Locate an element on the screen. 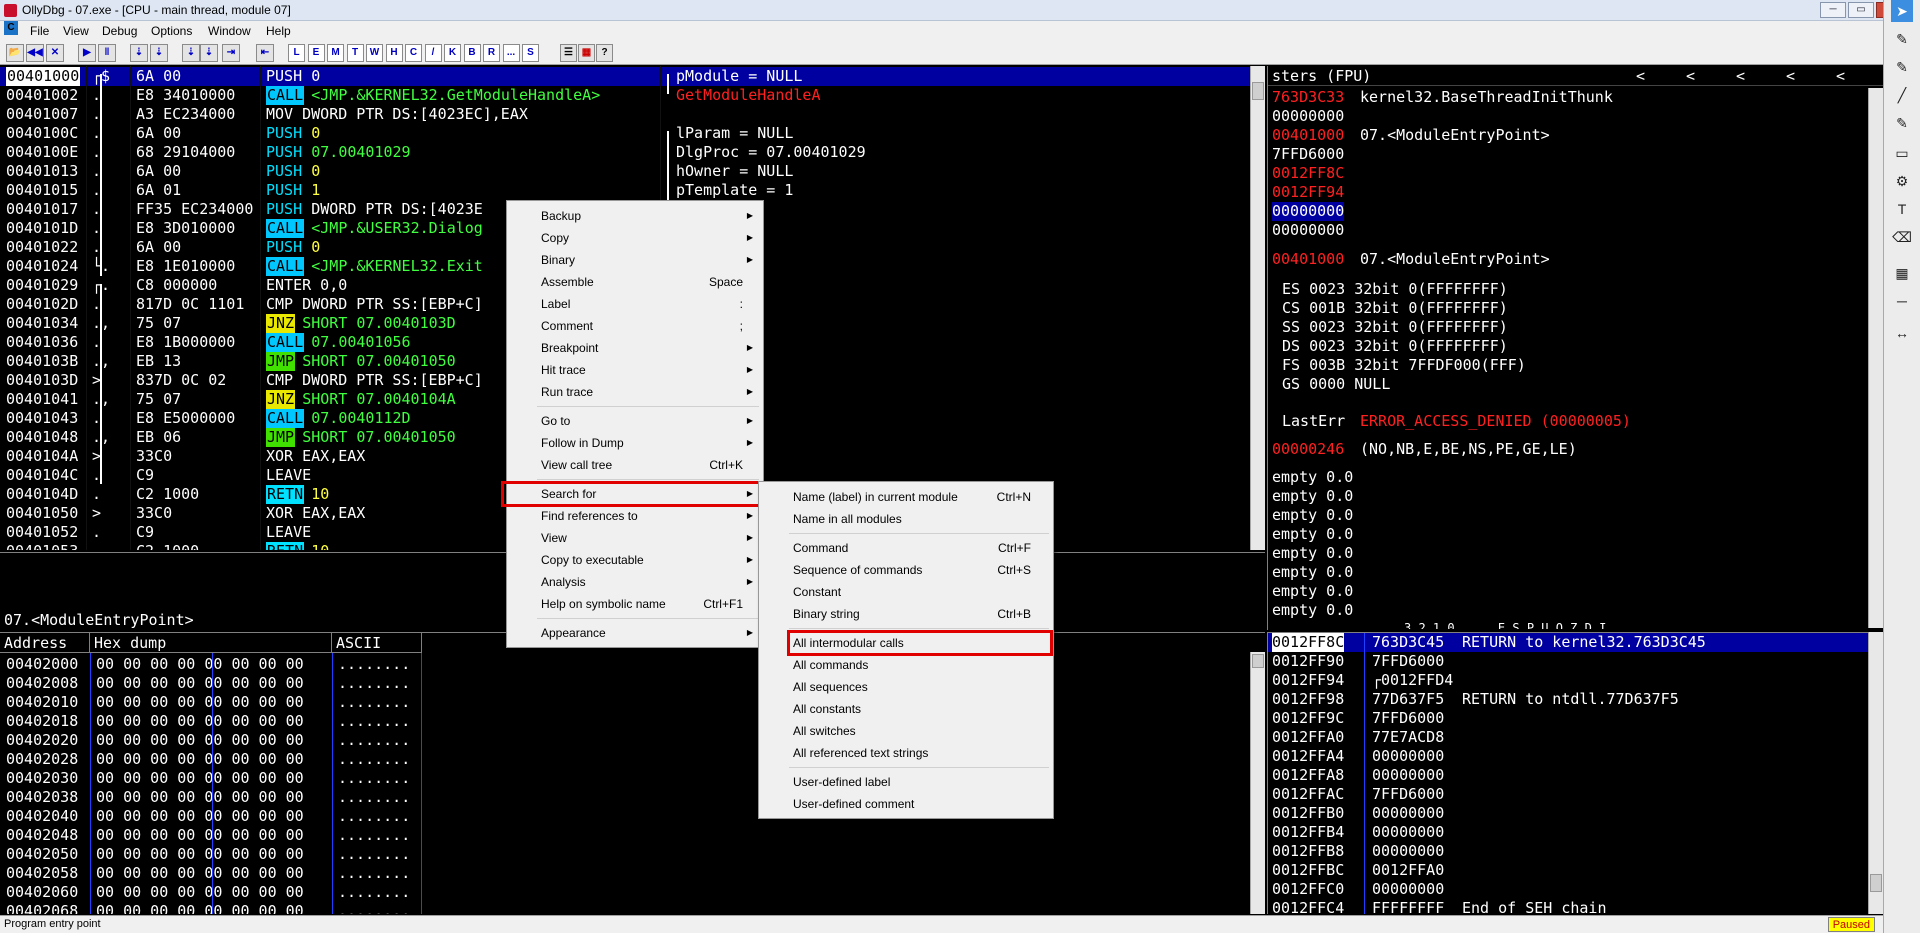  menu-debug: Debug is located at coordinates (119, 31).